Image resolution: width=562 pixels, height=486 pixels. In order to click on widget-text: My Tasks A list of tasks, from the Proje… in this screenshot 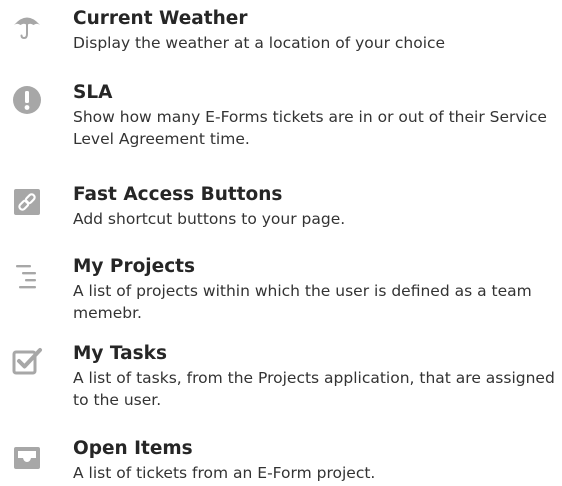, I will do `click(314, 377)`.